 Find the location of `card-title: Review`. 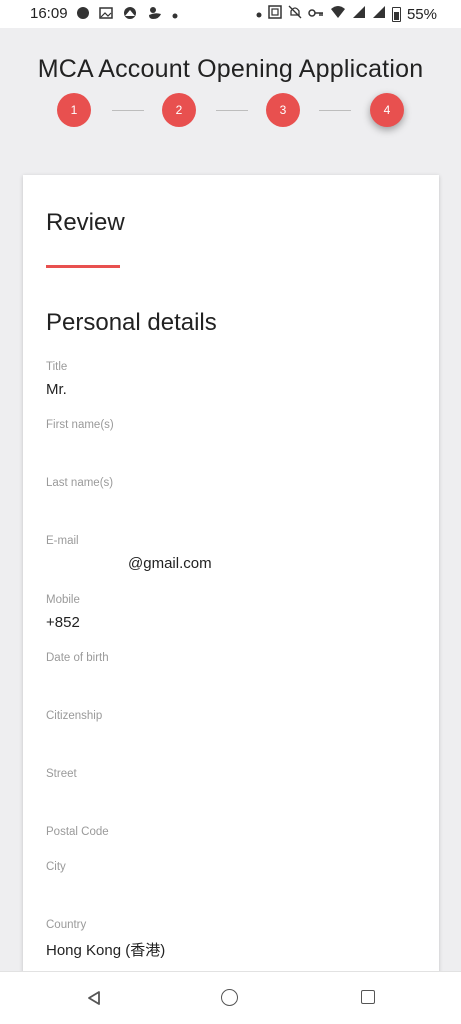

card-title: Review is located at coordinates (85, 222).